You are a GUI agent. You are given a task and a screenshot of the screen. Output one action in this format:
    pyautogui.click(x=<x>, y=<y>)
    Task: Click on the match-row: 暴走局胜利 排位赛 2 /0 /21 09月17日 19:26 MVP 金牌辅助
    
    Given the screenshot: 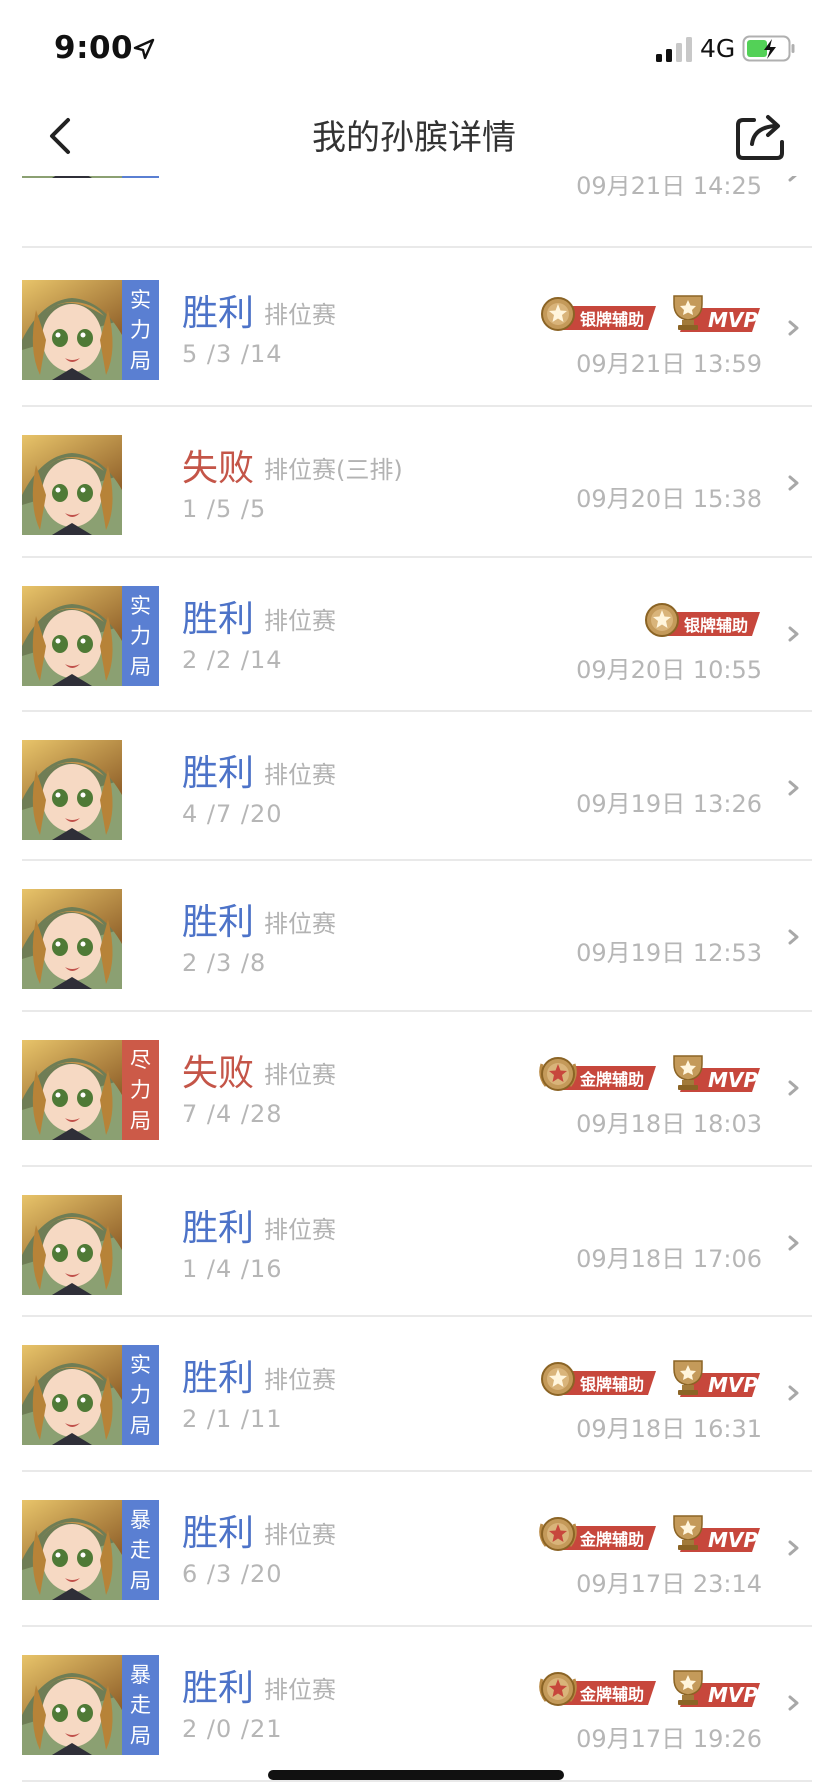 What is the action you would take?
    pyautogui.click(x=414, y=1704)
    